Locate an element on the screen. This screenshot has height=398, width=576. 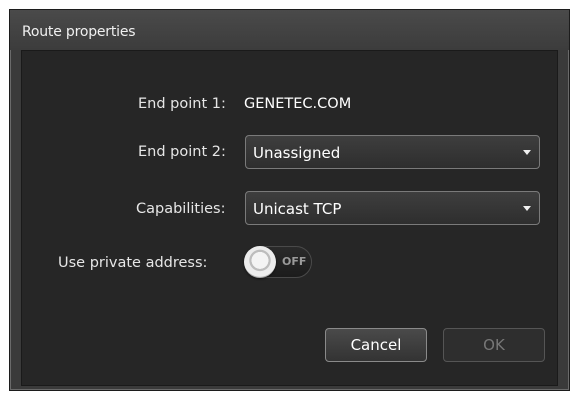
ok-button: OK is located at coordinates (494, 345).